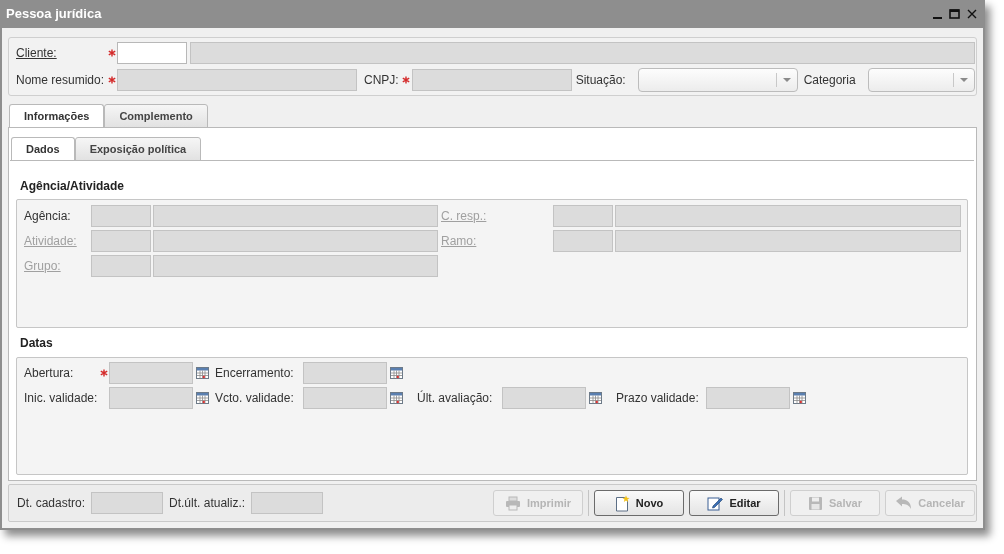  Describe the element at coordinates (138, 149) in the screenshot. I see `tab: Exposição política` at that location.